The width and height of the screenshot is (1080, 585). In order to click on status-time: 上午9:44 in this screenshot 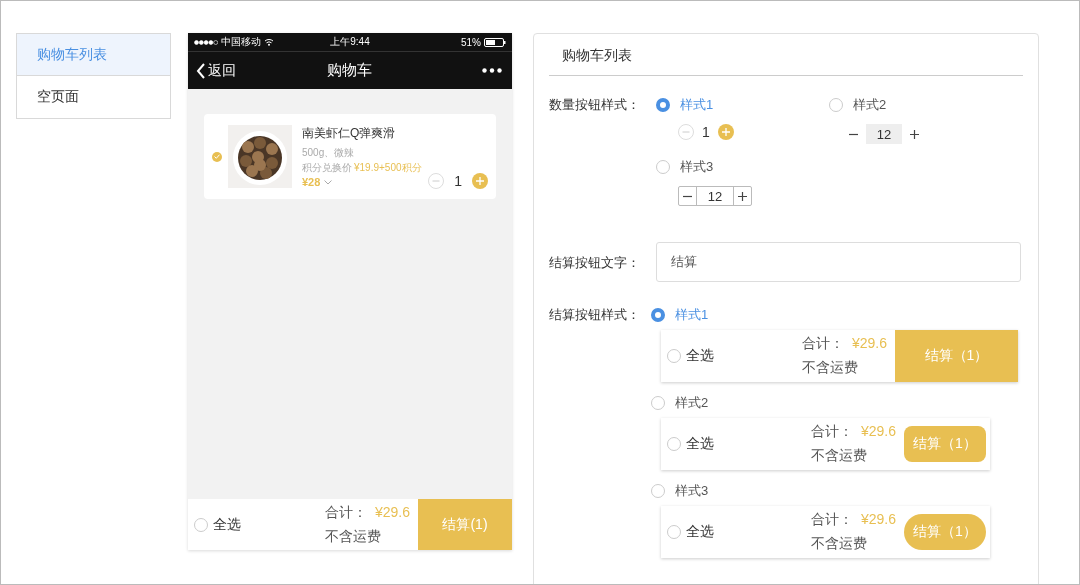, I will do `click(350, 42)`.